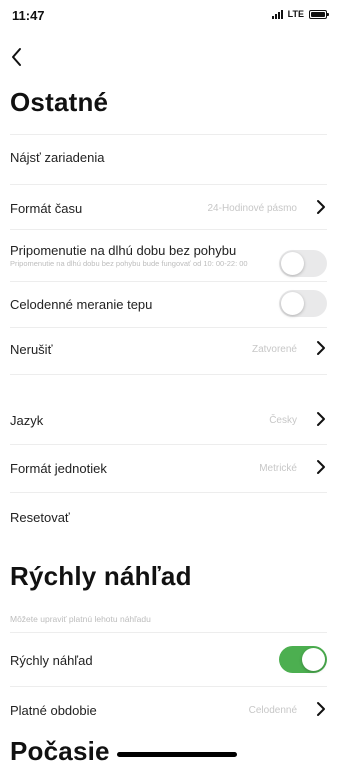  What do you see at coordinates (168, 654) in the screenshot?
I see `row-quick-view: Rýchly náhľad` at bounding box center [168, 654].